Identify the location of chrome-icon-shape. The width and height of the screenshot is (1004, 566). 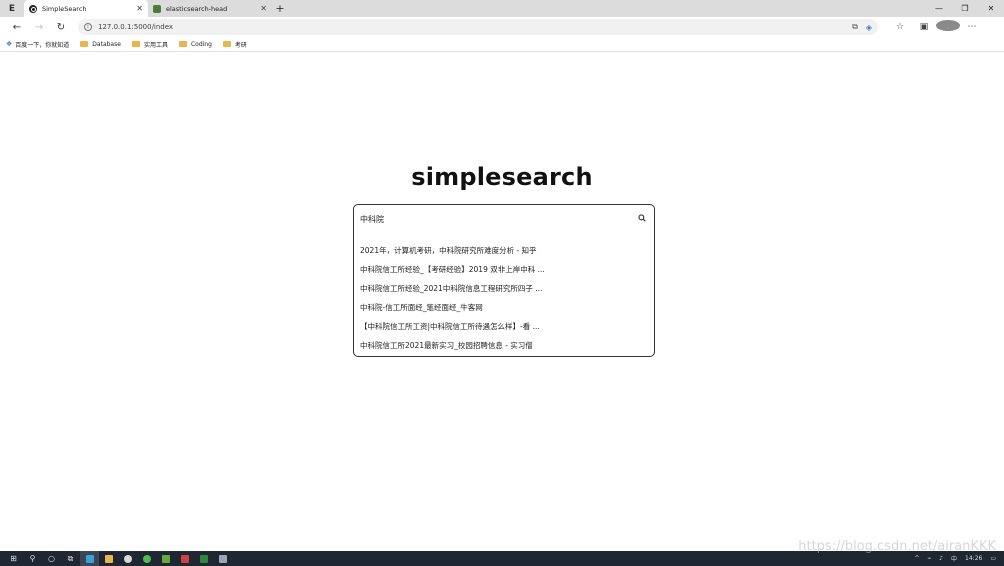
(127, 558).